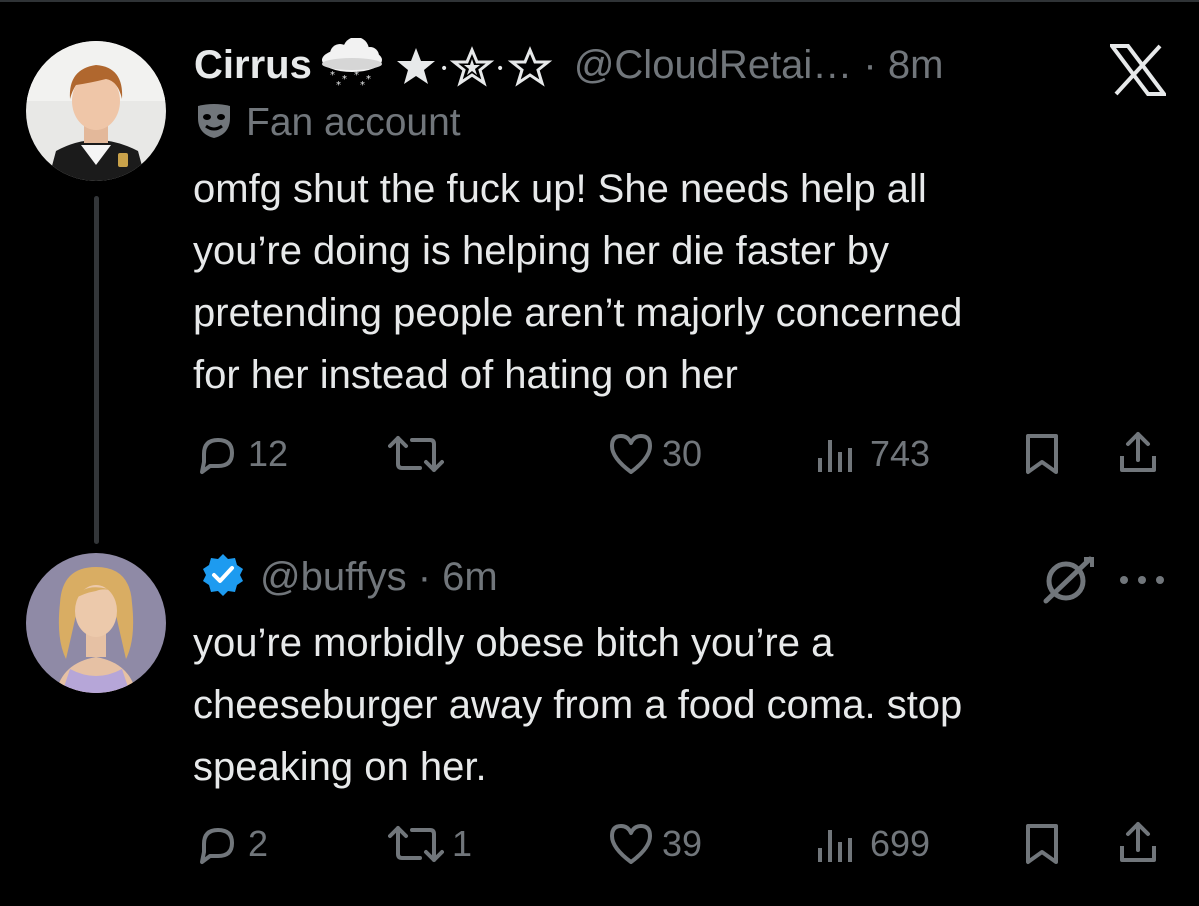 The height and width of the screenshot is (906, 1199). Describe the element at coordinates (214, 122) in the screenshot. I see `mask-icon` at that location.